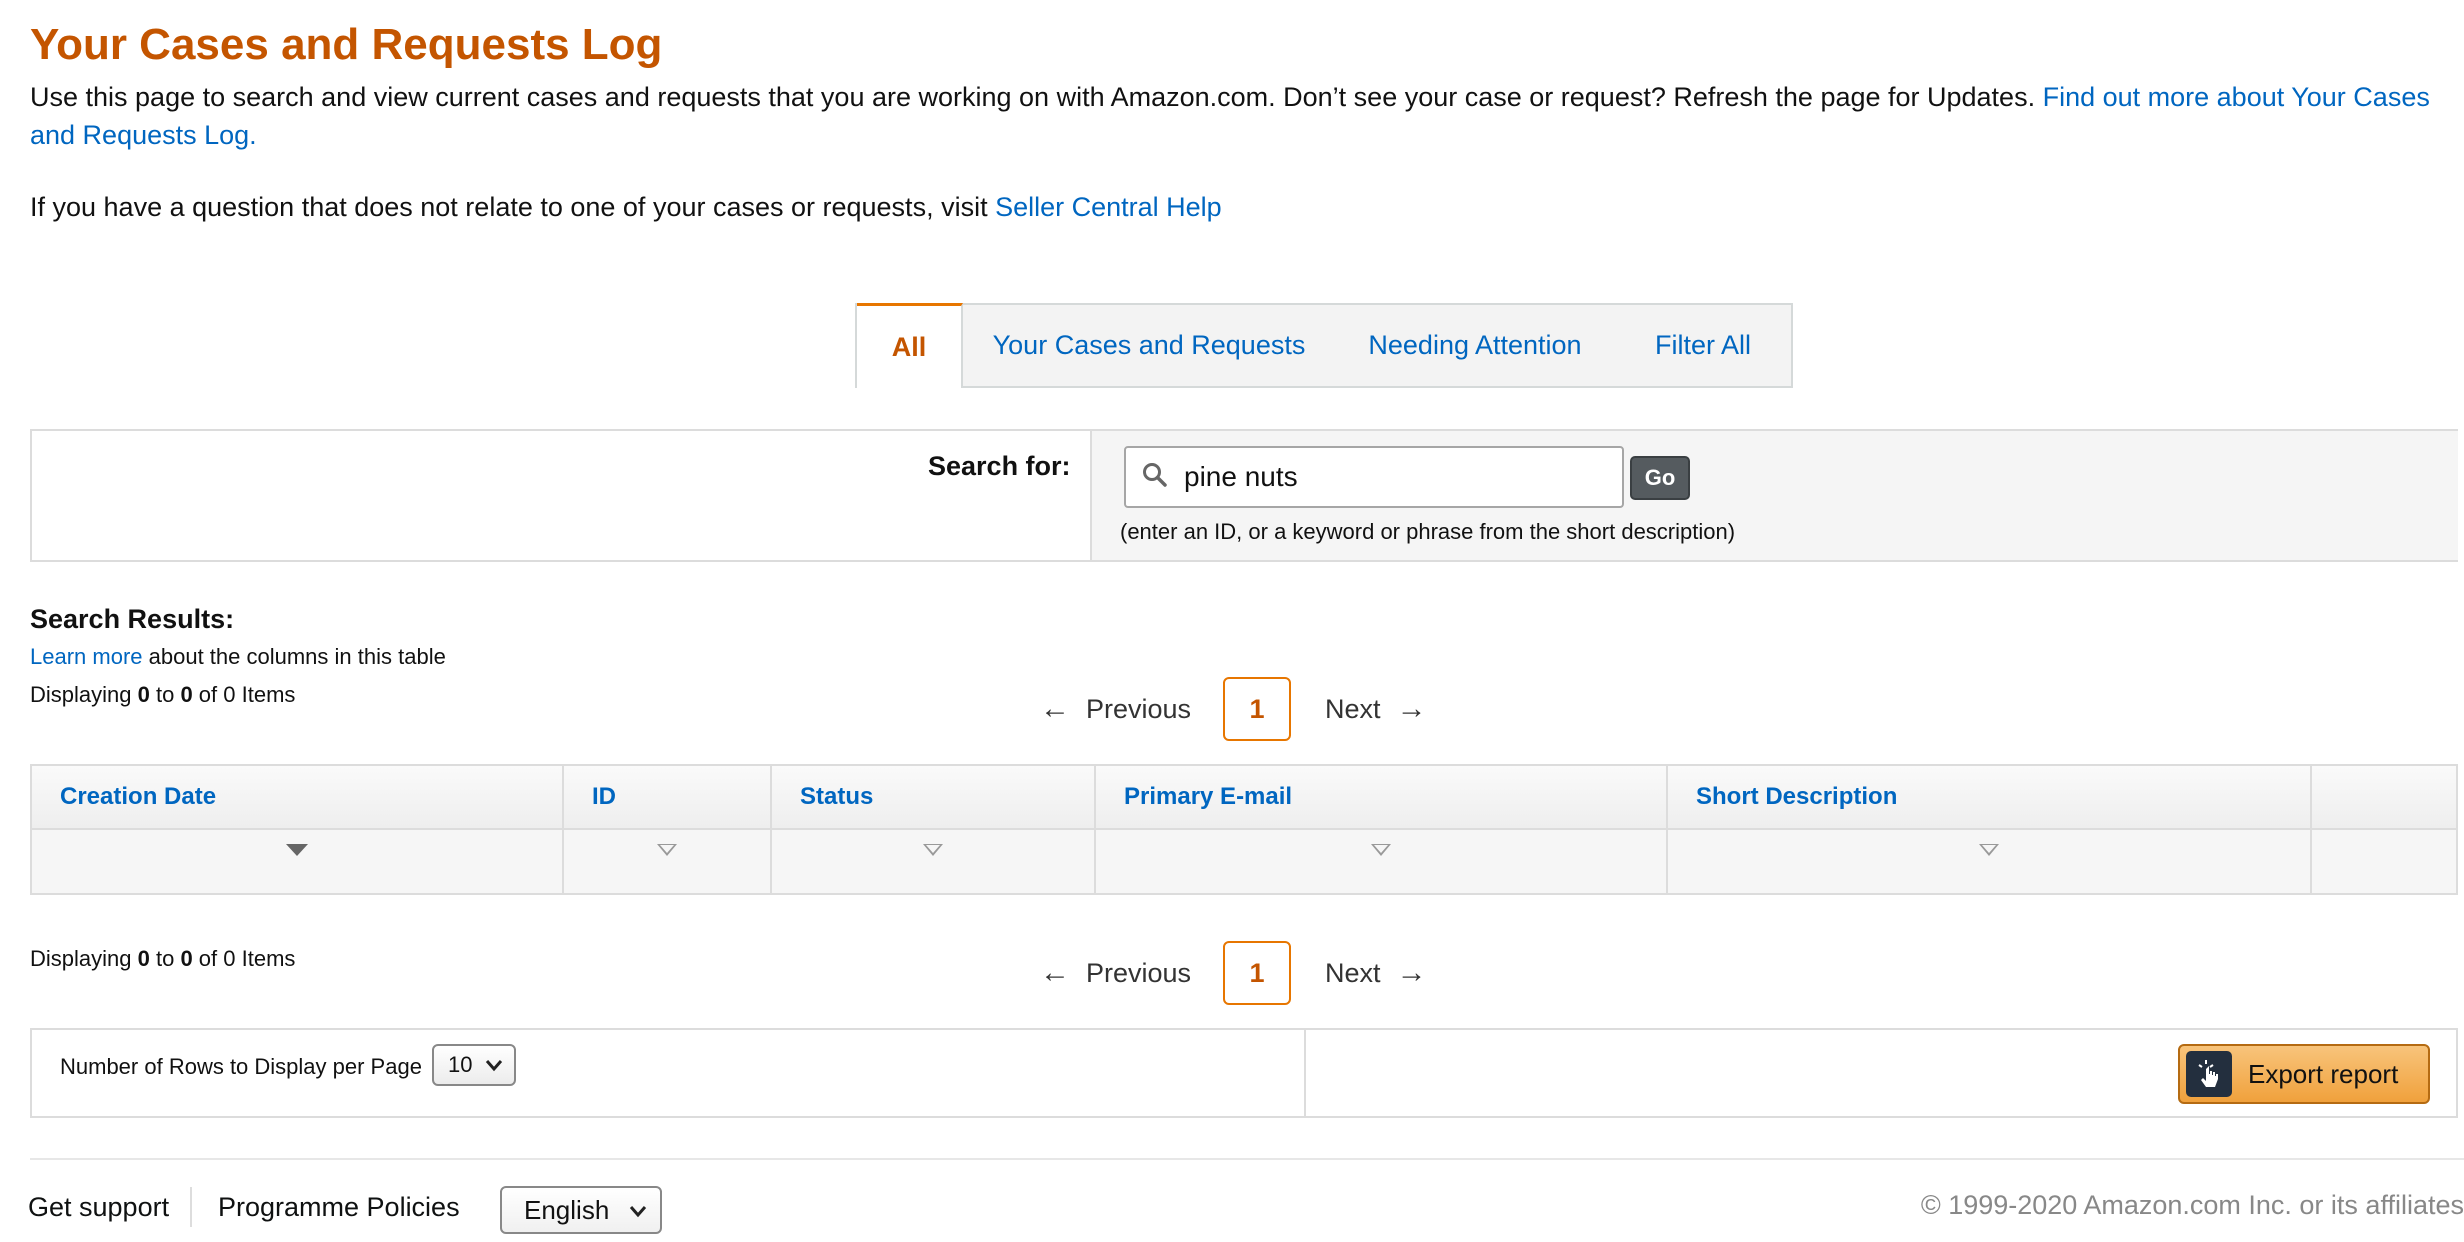 The height and width of the screenshot is (1242, 2464). I want to click on tab-all: All, so click(910, 345).